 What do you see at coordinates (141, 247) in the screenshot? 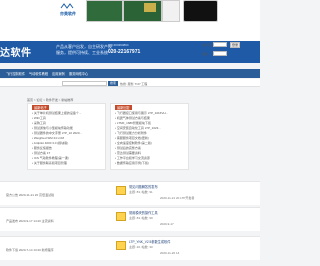
I see `forum-meta: 主题: 20, 帖数: 30` at bounding box center [141, 247].